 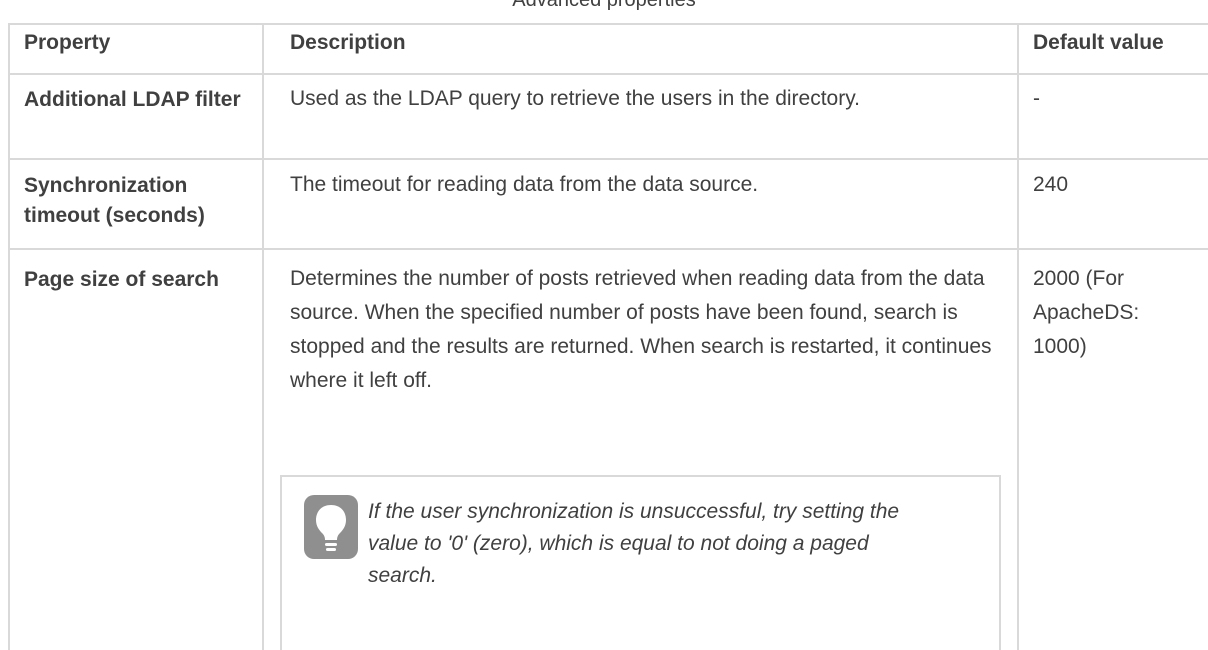 What do you see at coordinates (9, 336) in the screenshot?
I see `table-left-border` at bounding box center [9, 336].